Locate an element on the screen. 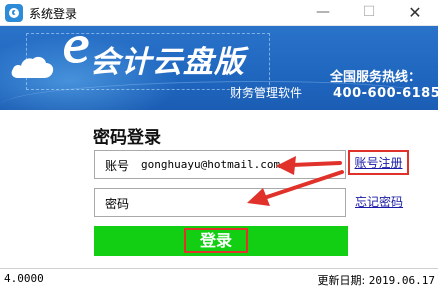  account-label: 账号 is located at coordinates (117, 166).